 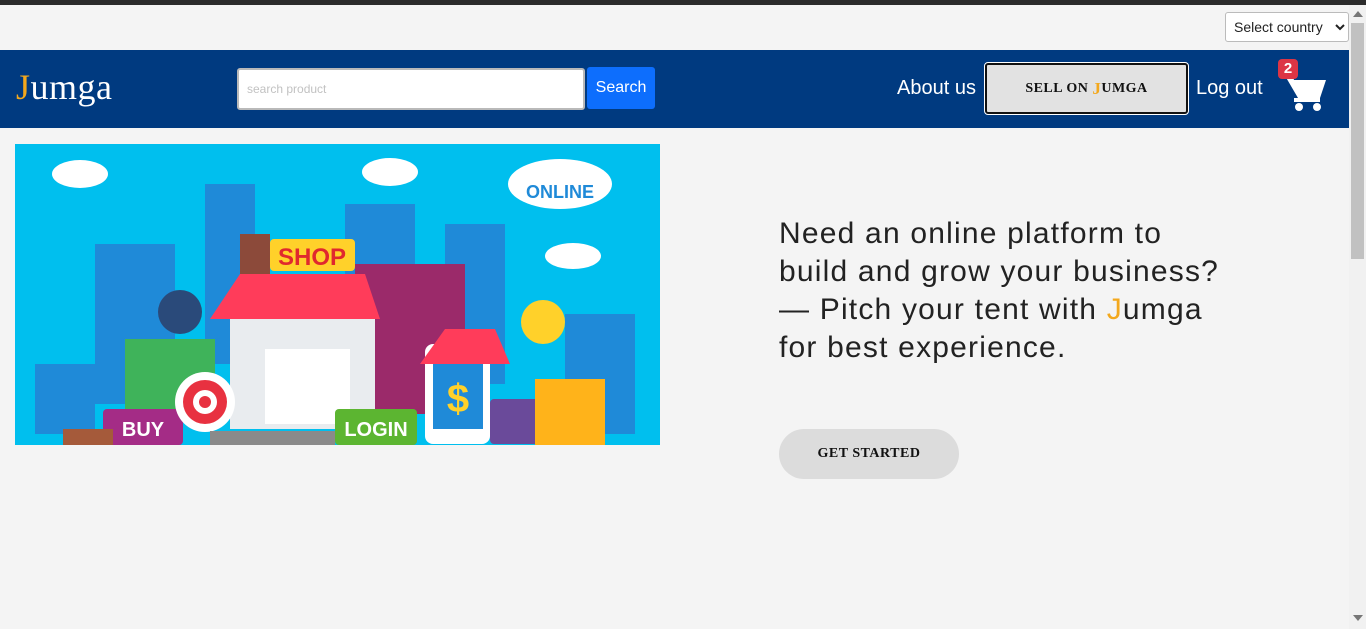 I want to click on brand-logo: Jumga, so click(x=64, y=87).